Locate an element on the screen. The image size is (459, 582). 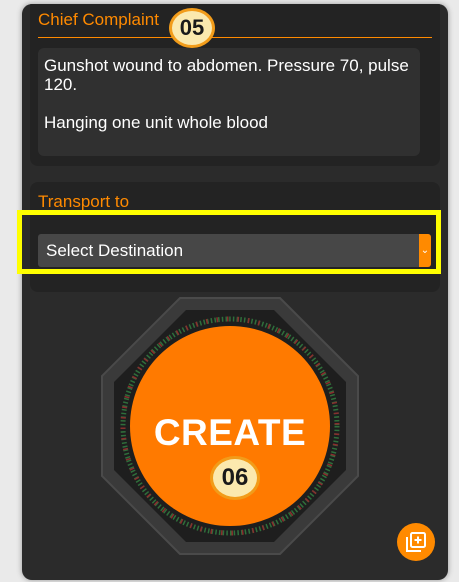
destination-select-value: Select Destination is located at coordinates (115, 250).